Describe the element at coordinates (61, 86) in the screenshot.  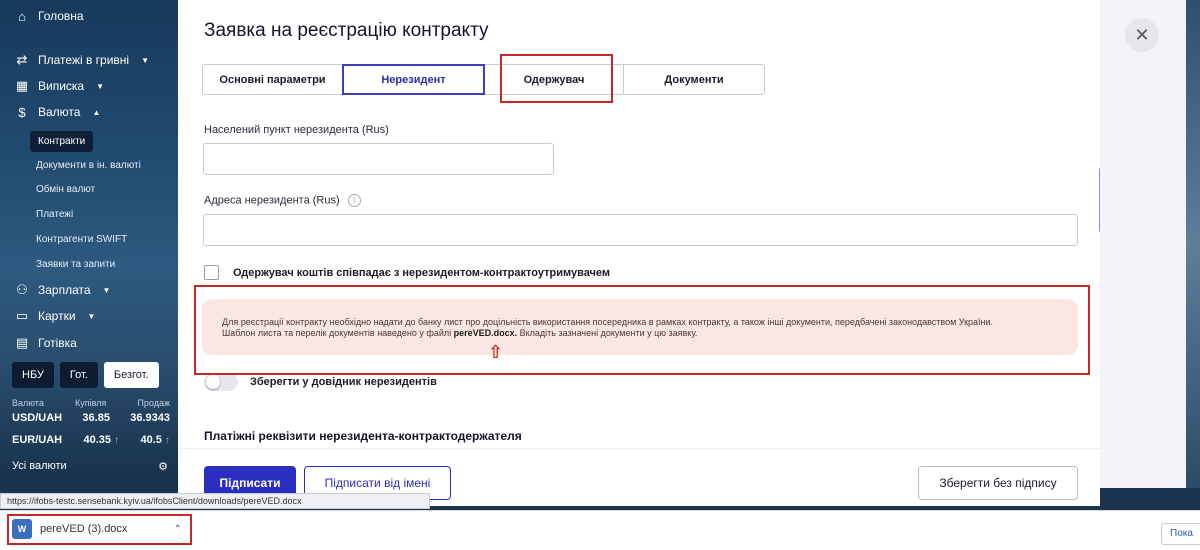
I see `sidebar-item-label: Виписка` at that location.